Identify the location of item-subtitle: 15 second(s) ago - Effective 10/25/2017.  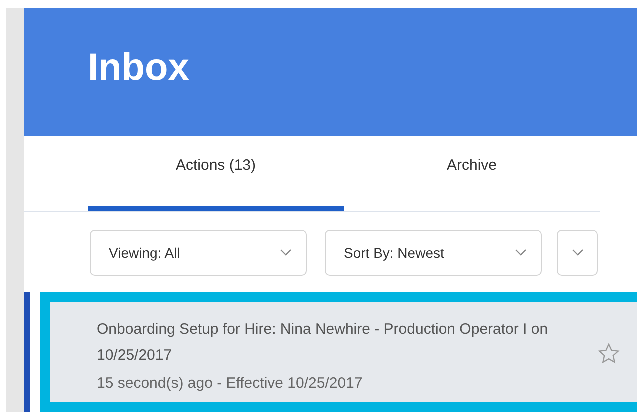
(230, 383).